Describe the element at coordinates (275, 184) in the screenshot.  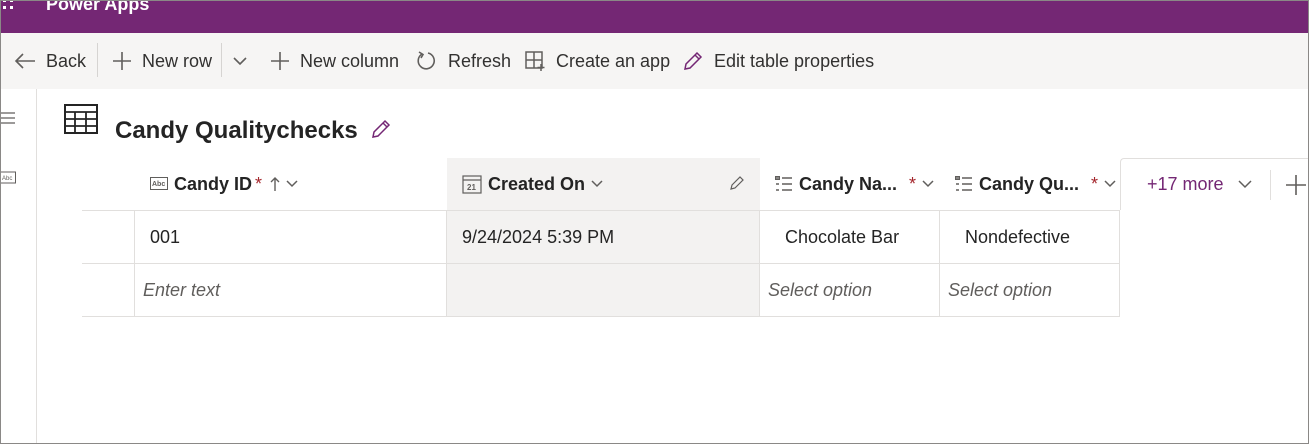
I see `sort-ascending-icon` at that location.